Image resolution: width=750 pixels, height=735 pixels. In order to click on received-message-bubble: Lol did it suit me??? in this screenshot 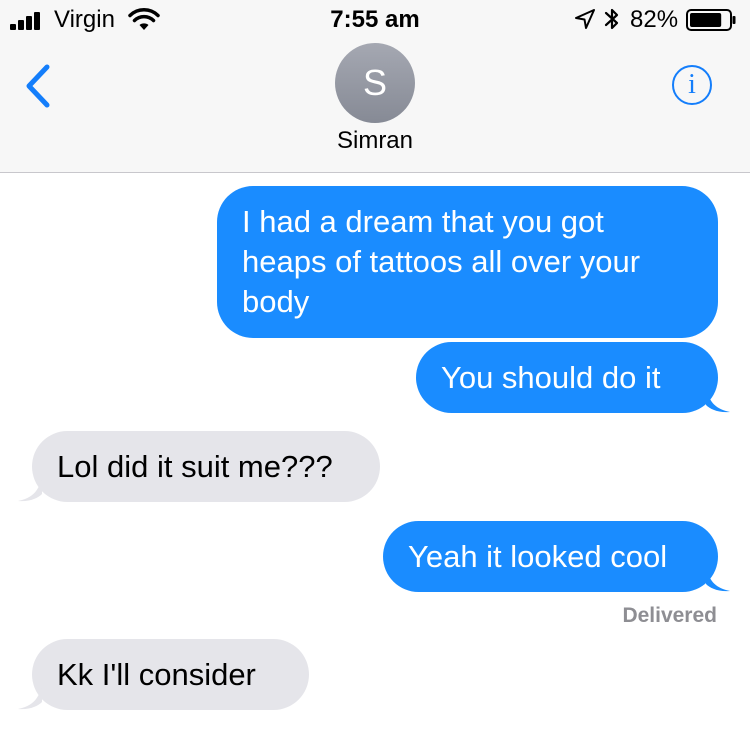, I will do `click(206, 466)`.